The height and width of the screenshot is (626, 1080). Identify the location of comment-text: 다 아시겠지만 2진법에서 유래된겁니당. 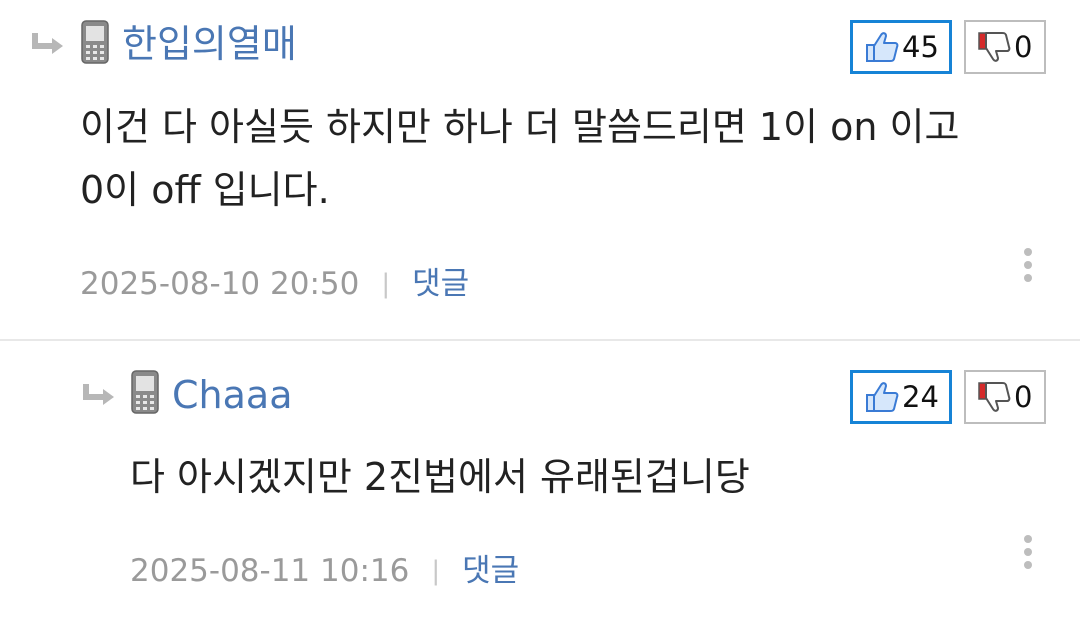
(440, 477).